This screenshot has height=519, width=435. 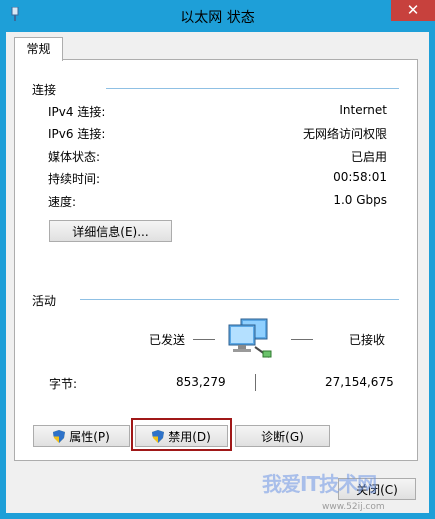 What do you see at coordinates (363, 110) in the screenshot?
I see `ipv4-value: Internet` at bounding box center [363, 110].